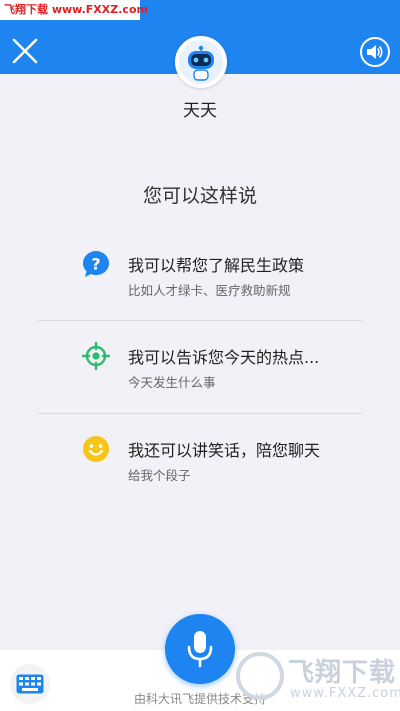  Describe the element at coordinates (260, 676) in the screenshot. I see `watermark-circle-icon` at that location.